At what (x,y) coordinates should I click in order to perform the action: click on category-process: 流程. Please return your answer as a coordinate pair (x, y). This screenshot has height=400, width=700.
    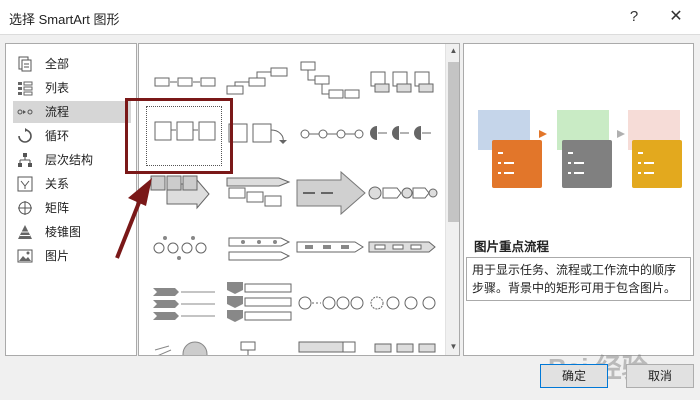
    Looking at the image, I should click on (72, 112).